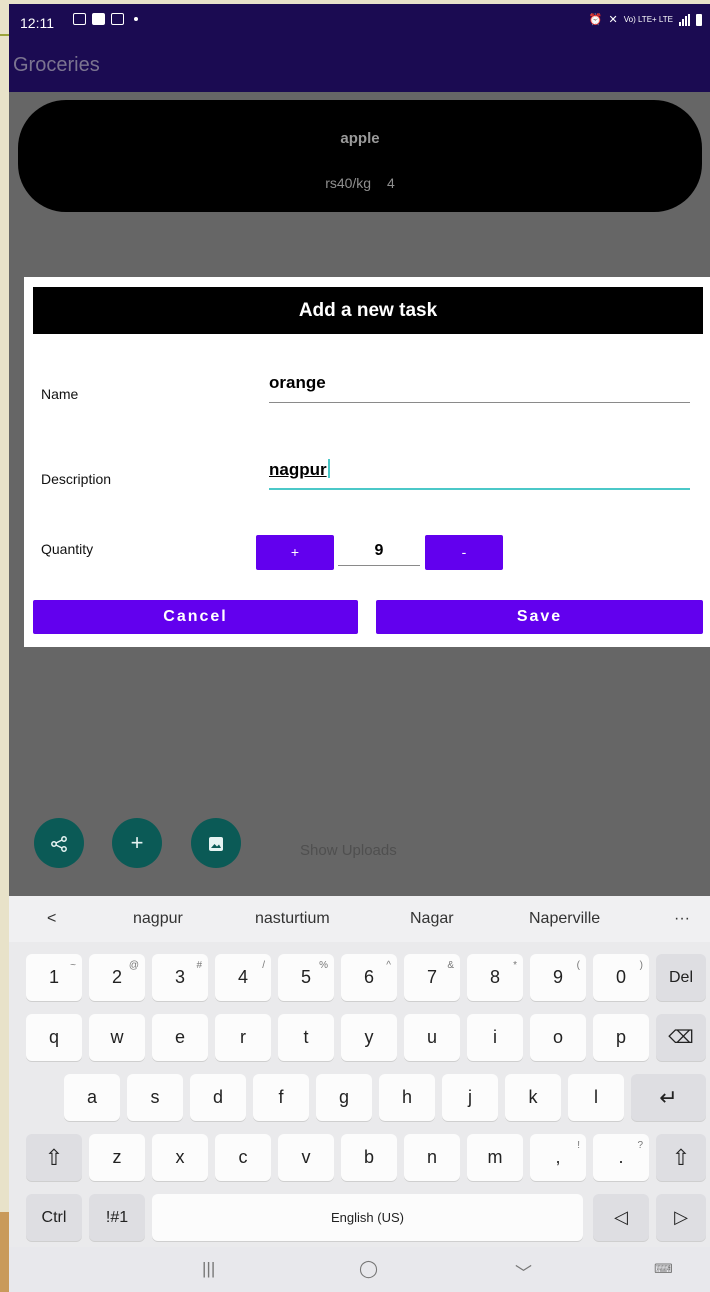  What do you see at coordinates (295, 552) in the screenshot?
I see `increment-button: +` at bounding box center [295, 552].